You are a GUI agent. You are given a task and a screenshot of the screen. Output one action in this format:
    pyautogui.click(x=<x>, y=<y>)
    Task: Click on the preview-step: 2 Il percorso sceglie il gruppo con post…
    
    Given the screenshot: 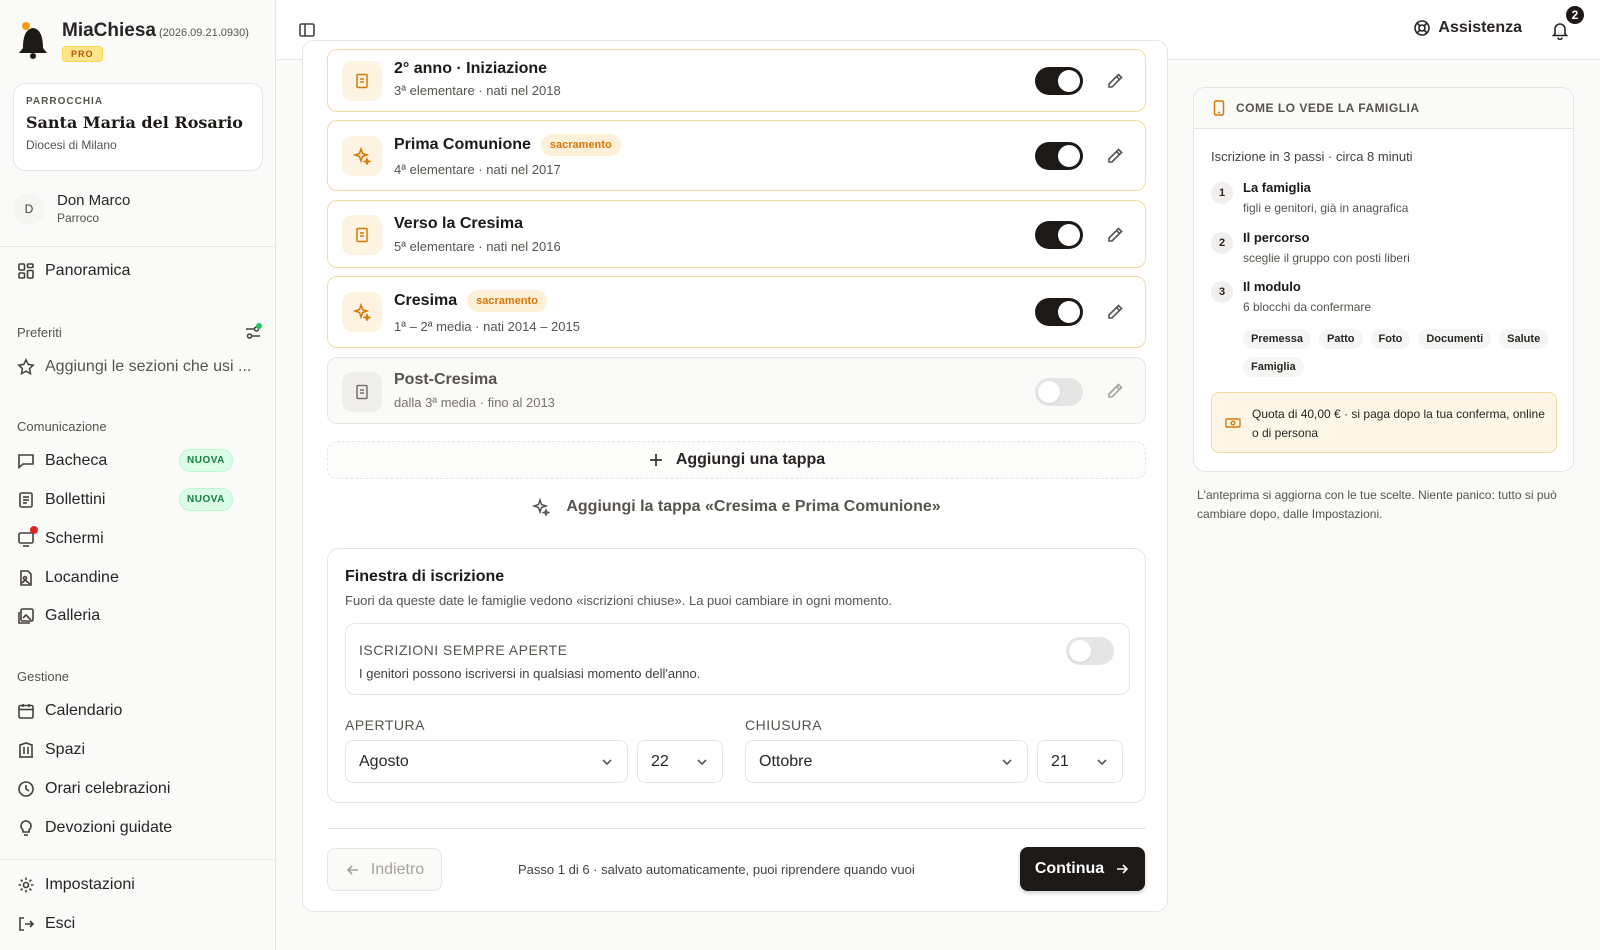 What is the action you would take?
    pyautogui.click(x=1310, y=247)
    